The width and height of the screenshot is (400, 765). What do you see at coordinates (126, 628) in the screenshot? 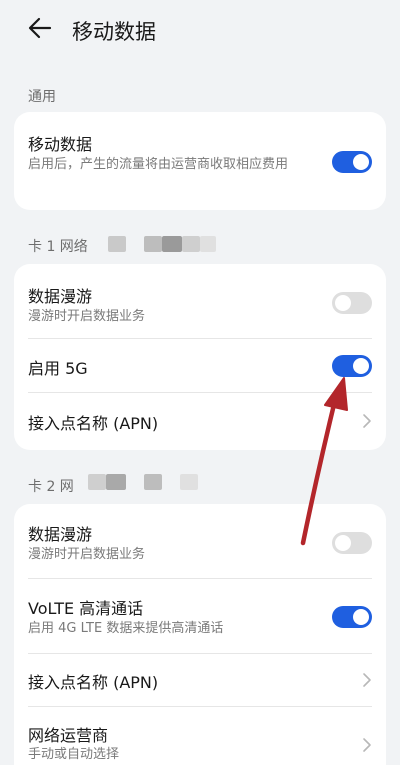
I see `volte-subtitle: 启用 4G LTE 数据来提供高清通话` at bounding box center [126, 628].